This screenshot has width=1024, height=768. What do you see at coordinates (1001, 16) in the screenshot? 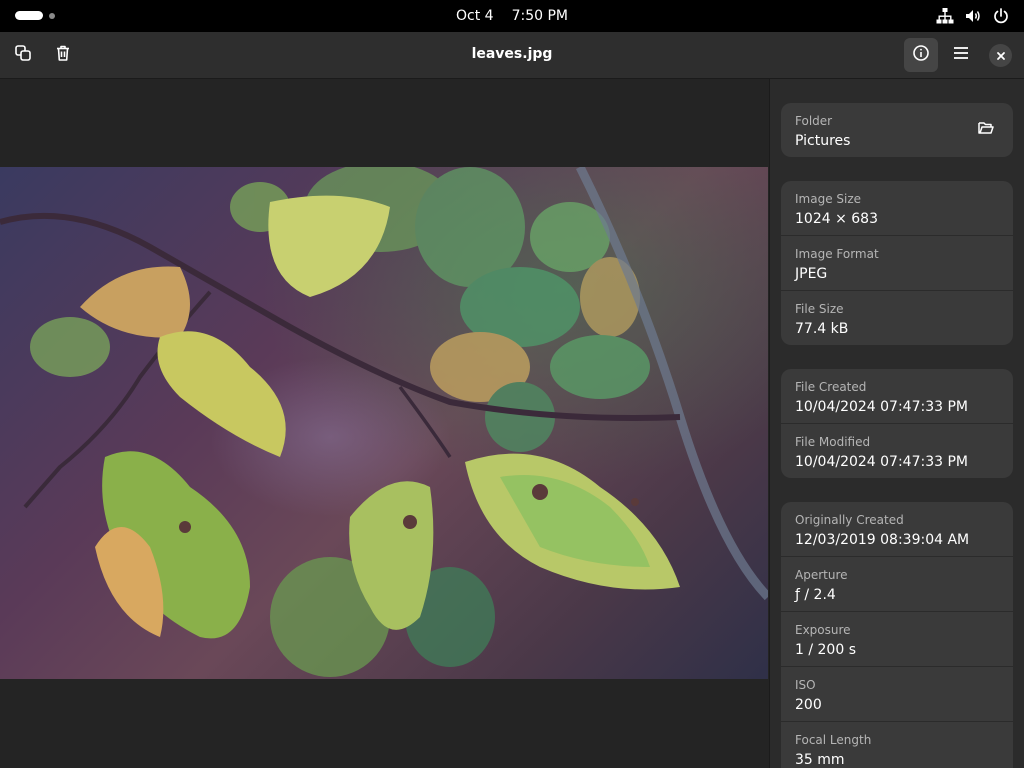
I see `power-icon` at bounding box center [1001, 16].